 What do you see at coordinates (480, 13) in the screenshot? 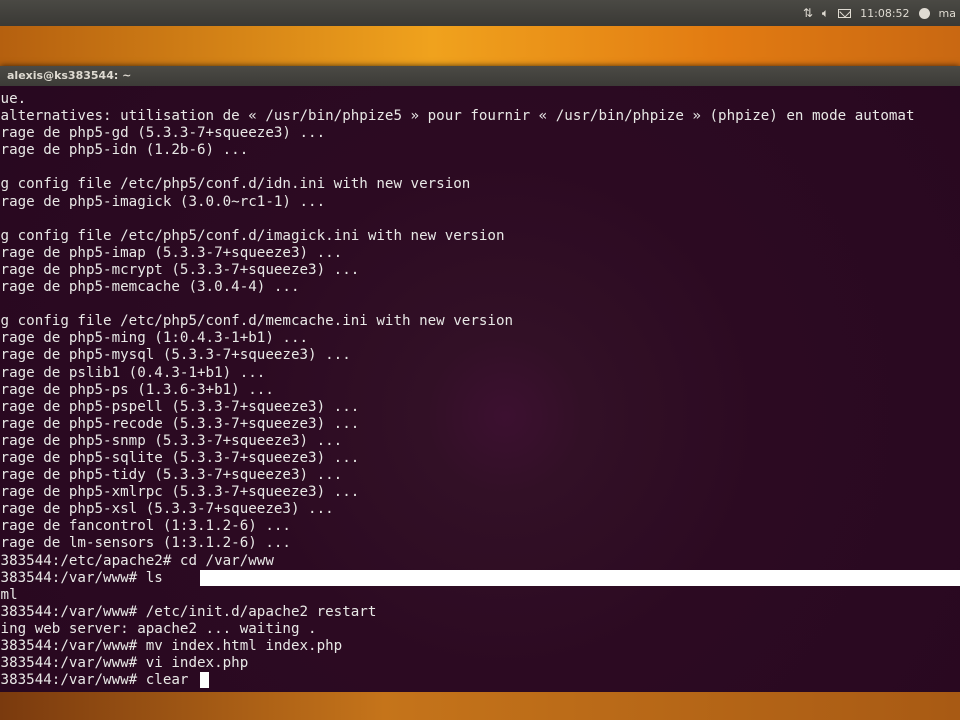
I see `top-panel: ⇅ 🔈︎ 11:08:52 ma` at bounding box center [480, 13].